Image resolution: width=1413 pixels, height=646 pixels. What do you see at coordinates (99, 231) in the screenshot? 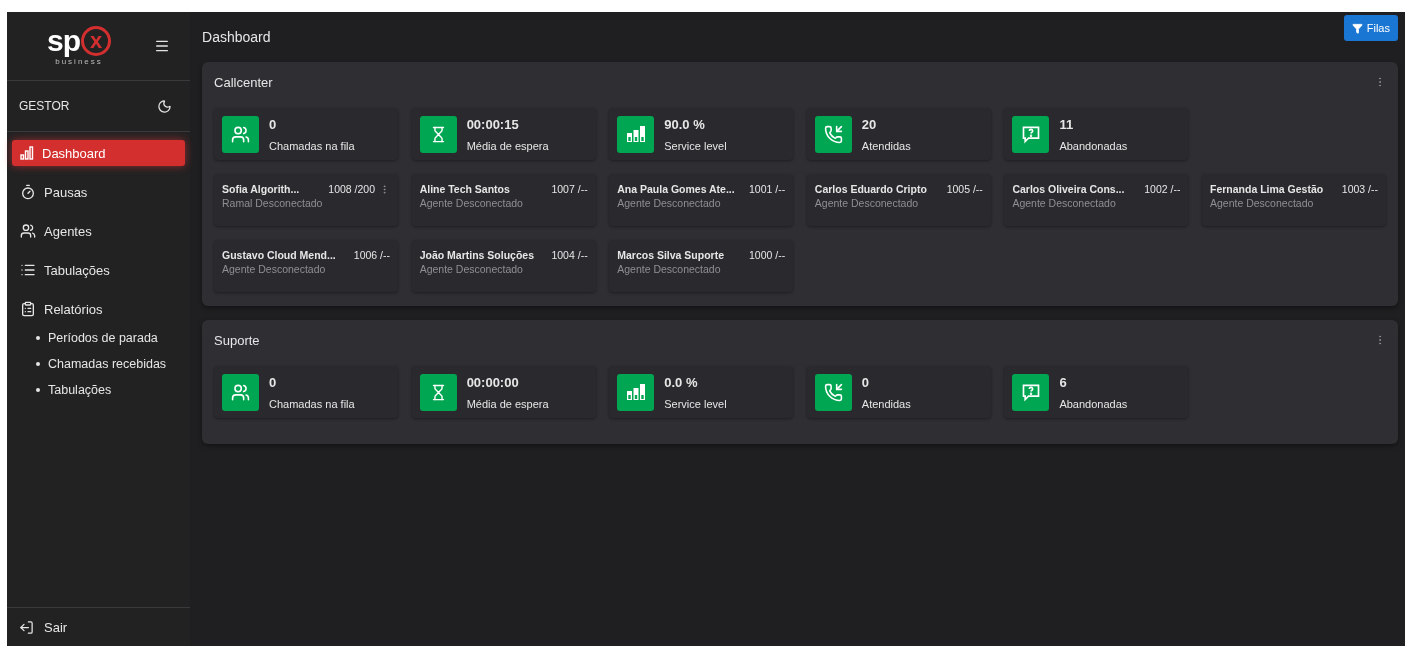
I see `nav-item: Agentes` at bounding box center [99, 231].